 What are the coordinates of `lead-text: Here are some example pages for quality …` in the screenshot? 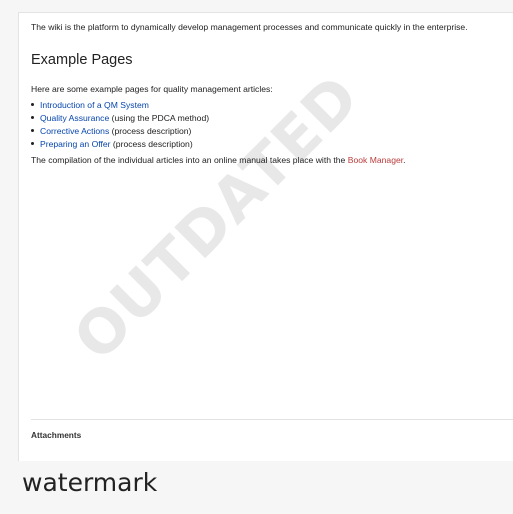 It's located at (152, 89).